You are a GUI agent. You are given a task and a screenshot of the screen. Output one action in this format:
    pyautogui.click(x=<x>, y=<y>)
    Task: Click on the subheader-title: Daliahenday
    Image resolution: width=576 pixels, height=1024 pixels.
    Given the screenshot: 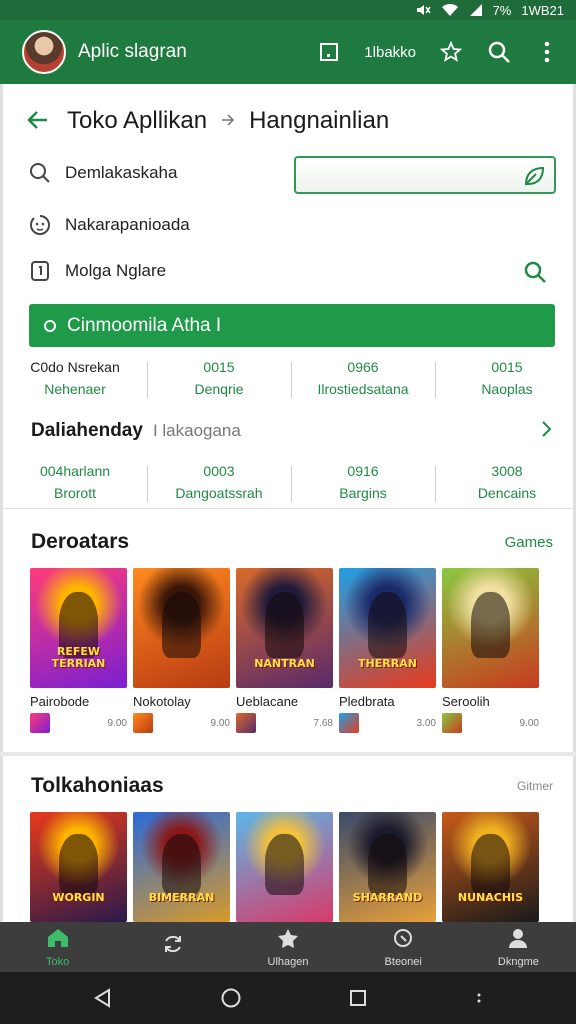 What is the action you would take?
    pyautogui.click(x=87, y=430)
    